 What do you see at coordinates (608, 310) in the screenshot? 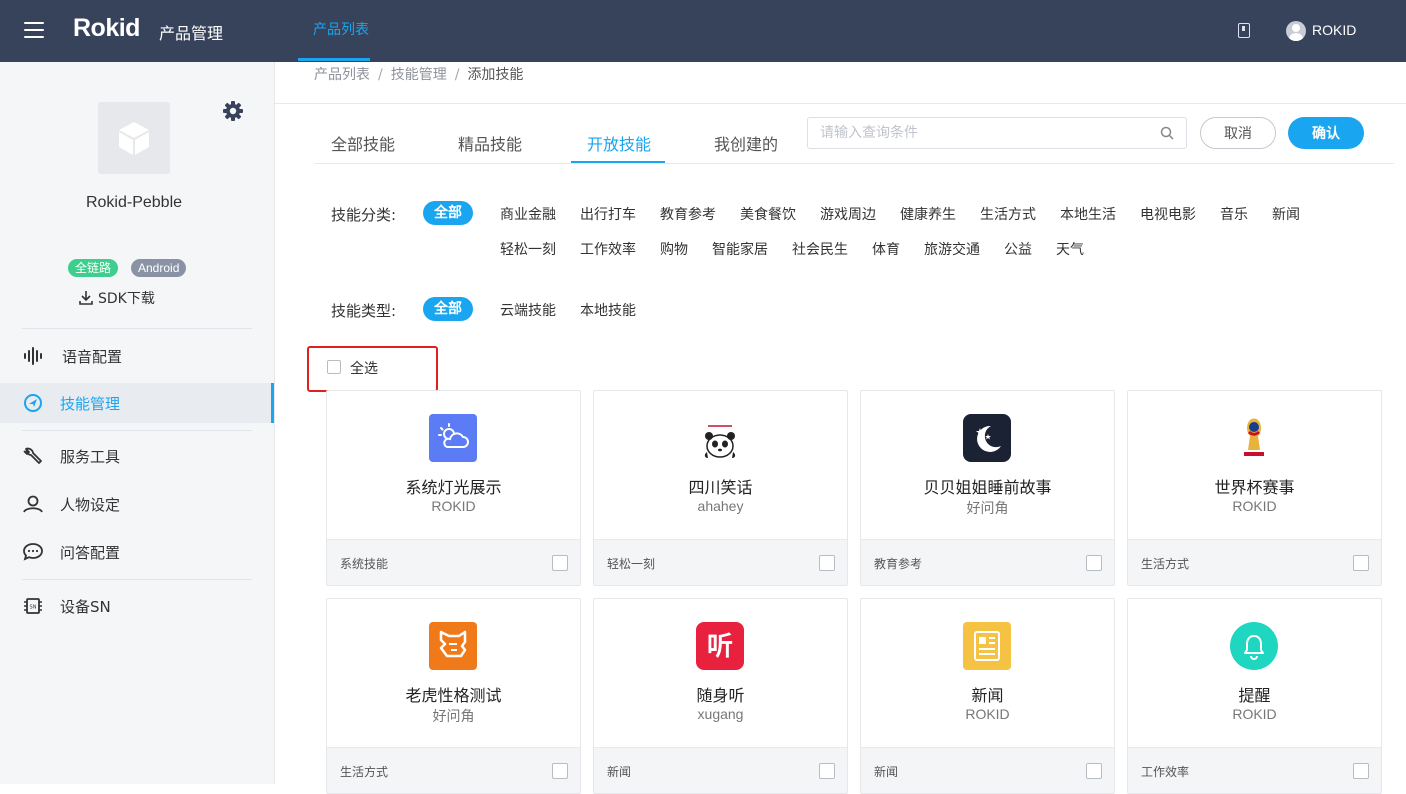
I see `type-option: 本地技能` at bounding box center [608, 310].